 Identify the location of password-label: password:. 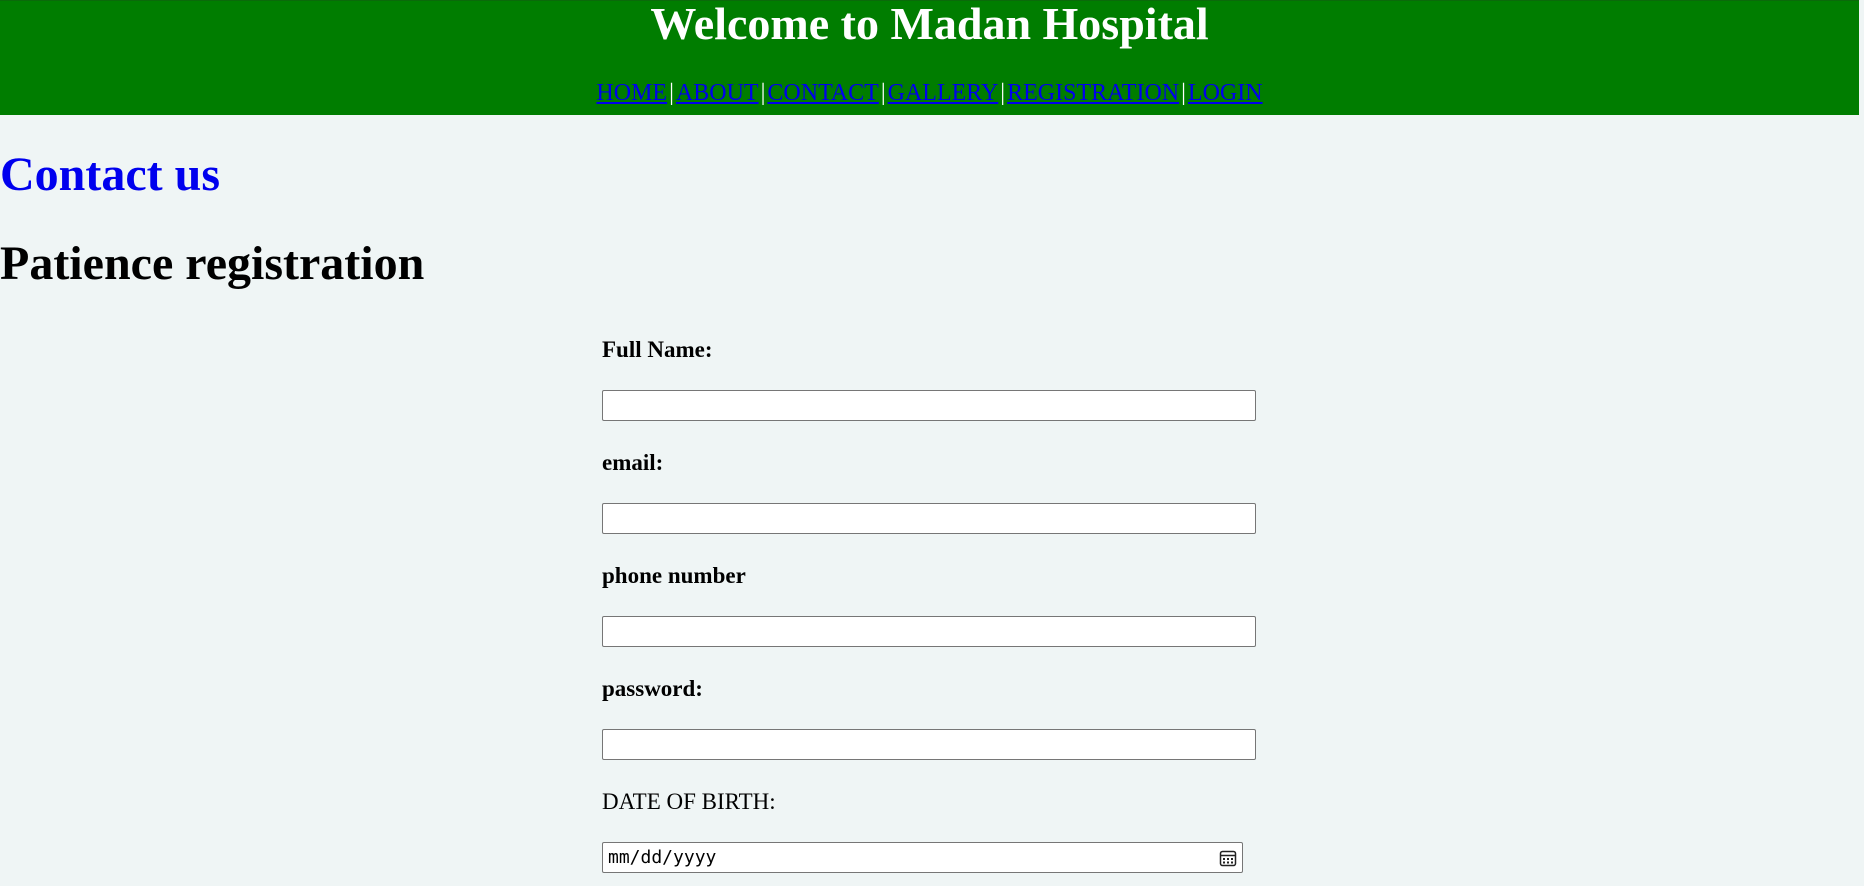
(652, 688).